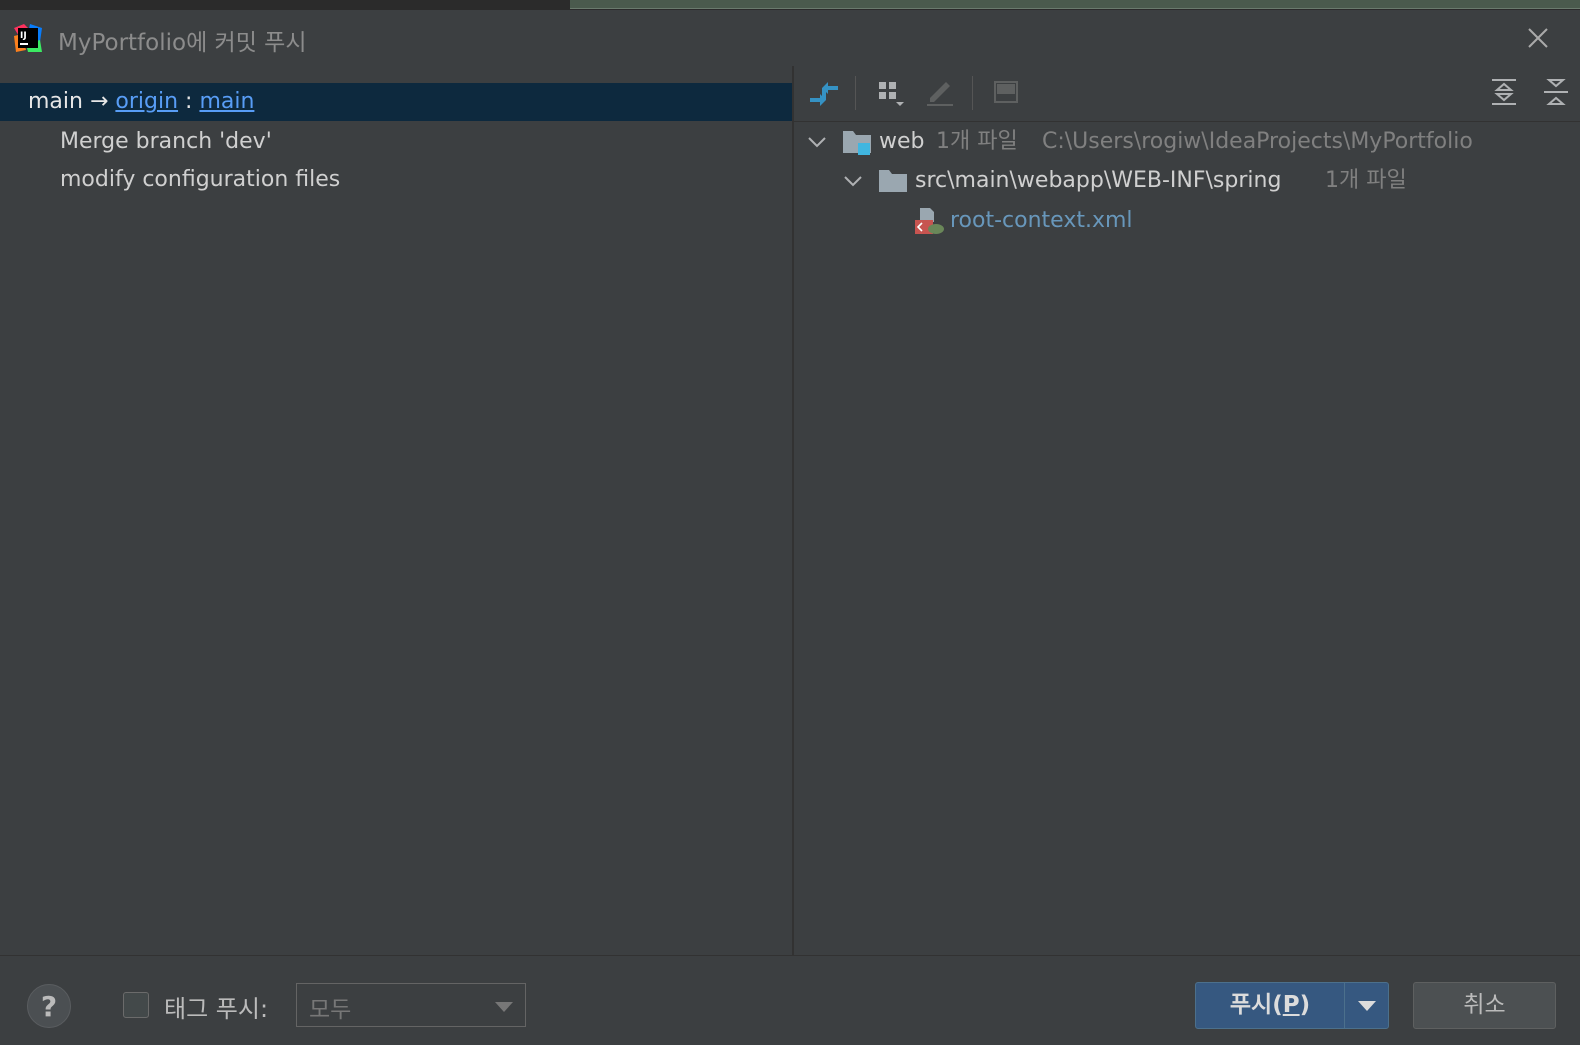 The image size is (1580, 1045). Describe the element at coordinates (411, 1005) in the screenshot. I see `tag-mode-select: 모두` at that location.